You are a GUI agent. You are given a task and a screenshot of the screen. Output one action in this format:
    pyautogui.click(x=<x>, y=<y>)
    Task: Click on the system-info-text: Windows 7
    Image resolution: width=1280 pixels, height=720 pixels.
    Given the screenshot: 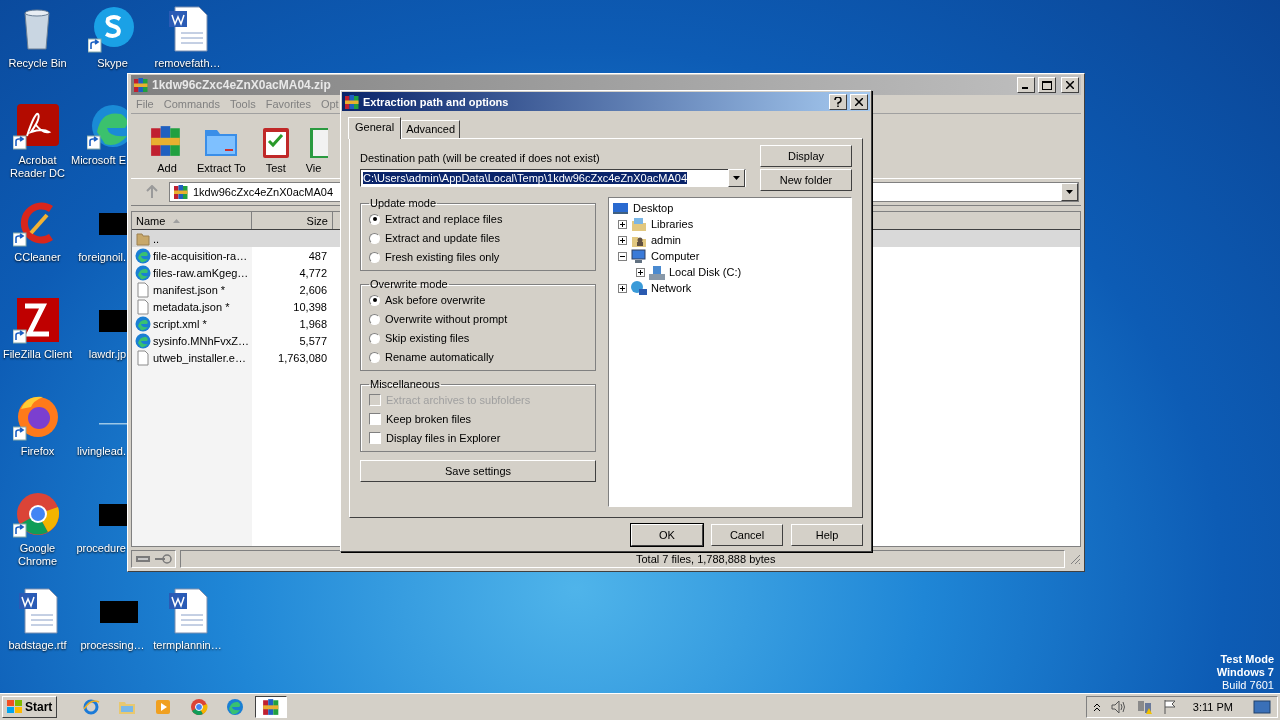 What is the action you would take?
    pyautogui.click(x=1245, y=672)
    